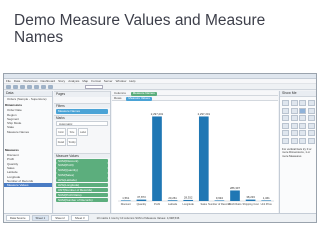 The width and height of the screenshot is (320, 240). What do you see at coordinates (118, 98) in the screenshot?
I see `rows-label: Rows` at bounding box center [118, 98].